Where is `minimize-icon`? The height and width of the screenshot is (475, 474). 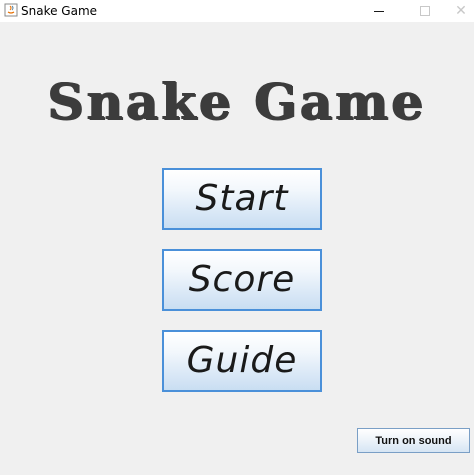 minimize-icon is located at coordinates (379, 11).